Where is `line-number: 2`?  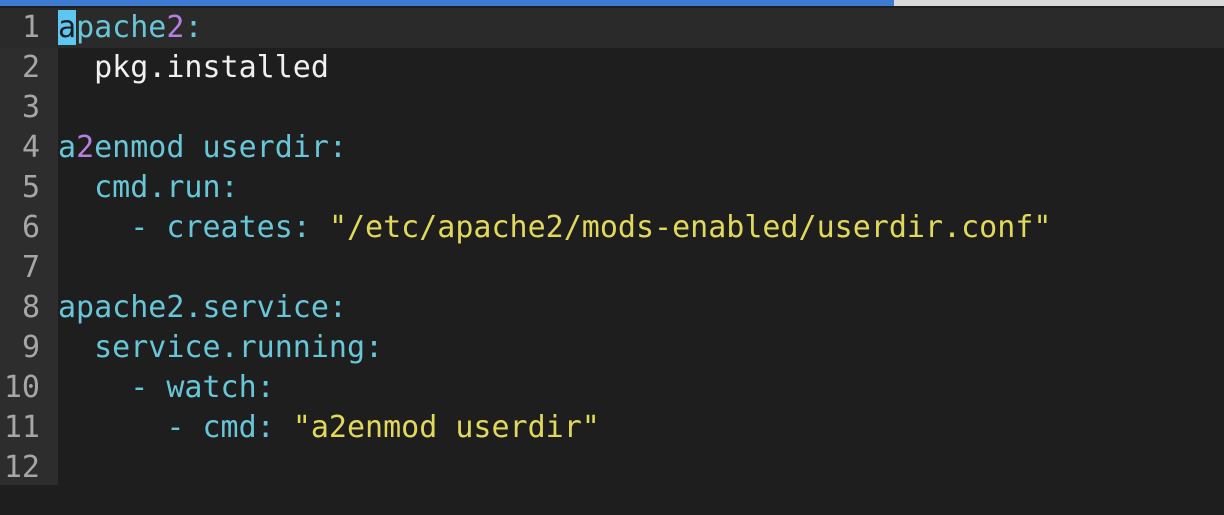
line-number: 2 is located at coordinates (30, 67).